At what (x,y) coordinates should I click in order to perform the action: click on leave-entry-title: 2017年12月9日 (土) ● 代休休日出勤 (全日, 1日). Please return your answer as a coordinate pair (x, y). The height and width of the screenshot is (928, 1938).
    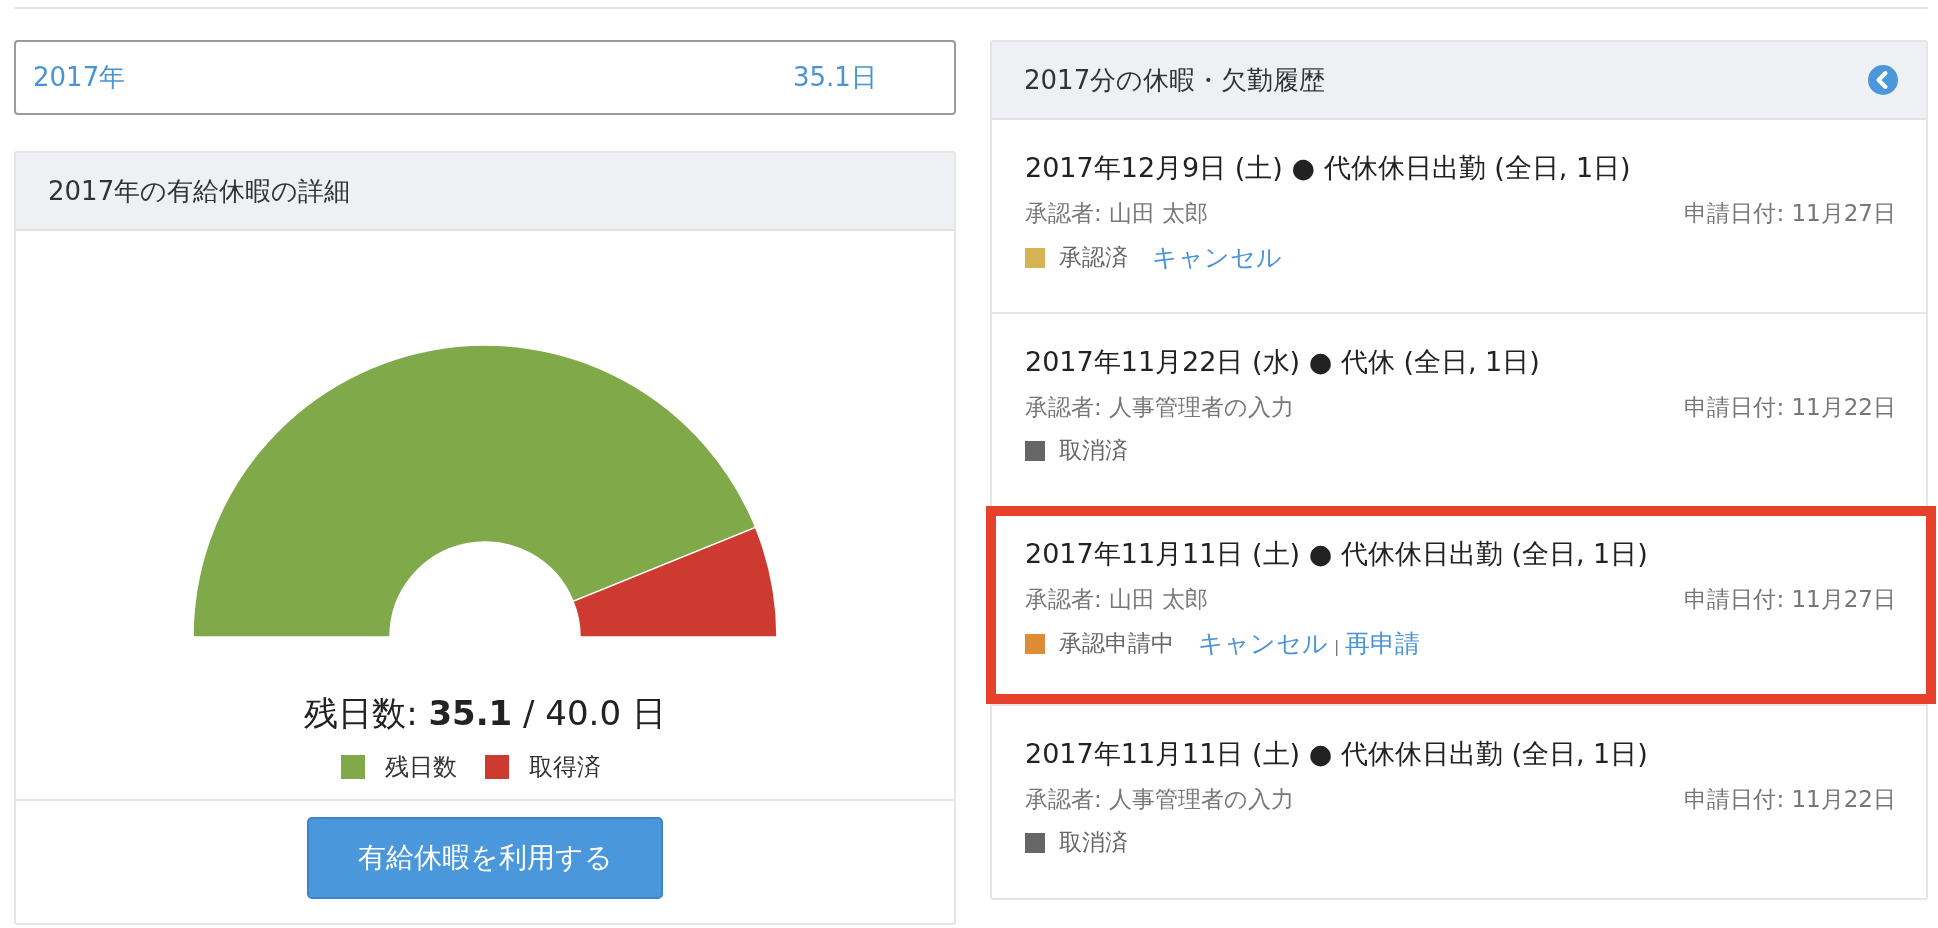
    Looking at the image, I should click on (1328, 168).